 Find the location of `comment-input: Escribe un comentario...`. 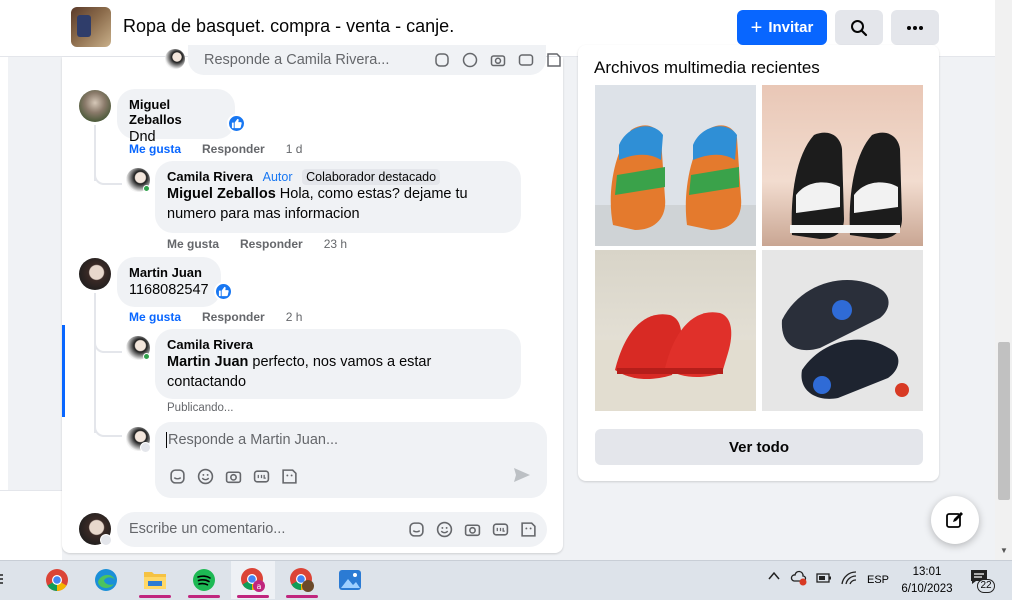

comment-input: Escribe un comentario... is located at coordinates (332, 529).